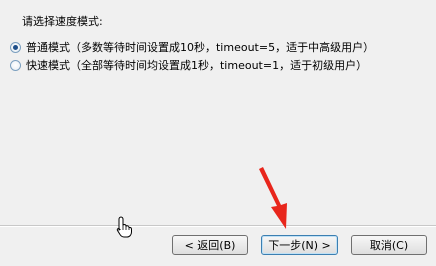 The height and width of the screenshot is (266, 436). I want to click on radio-selected-icon, so click(15, 47).